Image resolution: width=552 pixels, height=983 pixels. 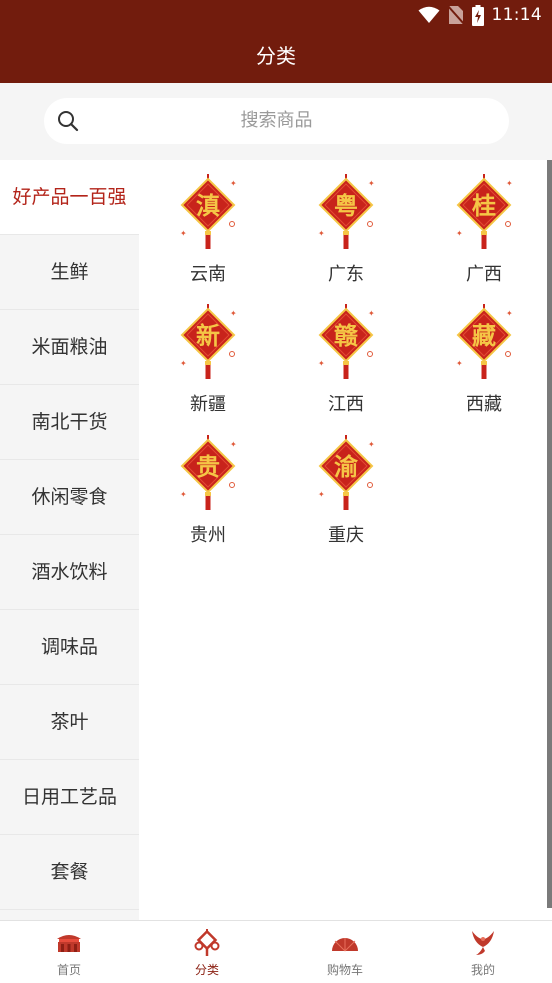 I want to click on status-icons: 11:14, so click(x=480, y=15).